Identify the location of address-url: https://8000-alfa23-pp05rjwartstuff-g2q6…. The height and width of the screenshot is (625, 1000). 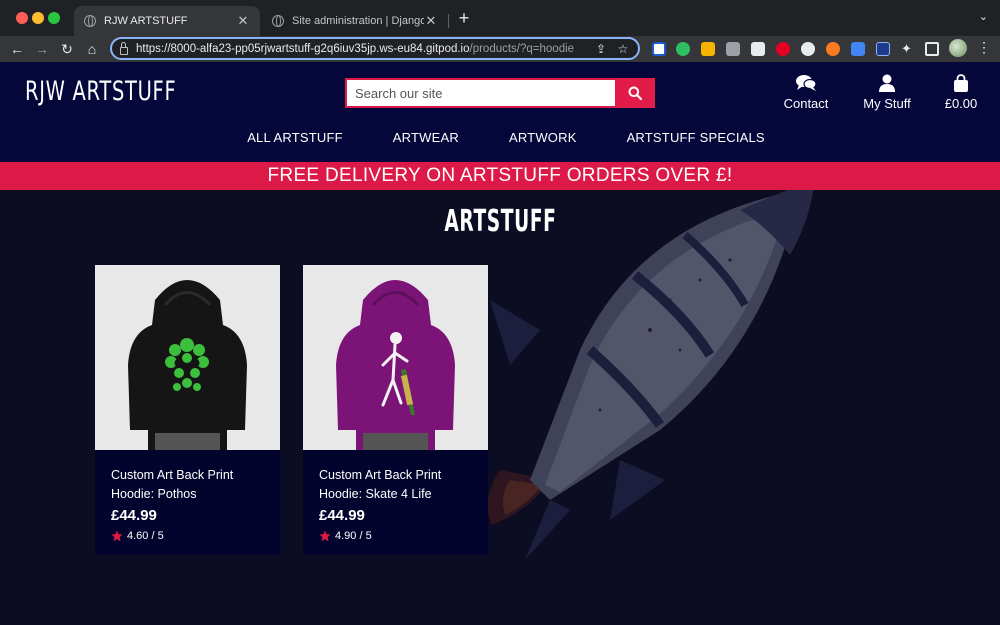
(361, 49).